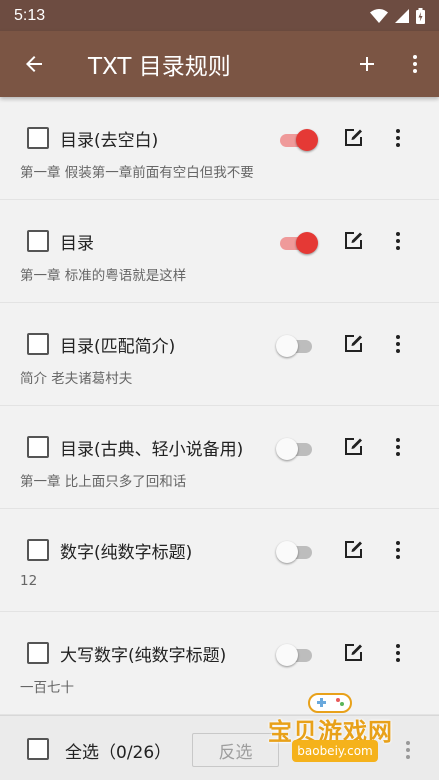 The height and width of the screenshot is (780, 439). What do you see at coordinates (219, 148) in the screenshot?
I see `rule-row: 目录(去空白) 第一章 假装第一章前面有空白但我不要` at bounding box center [219, 148].